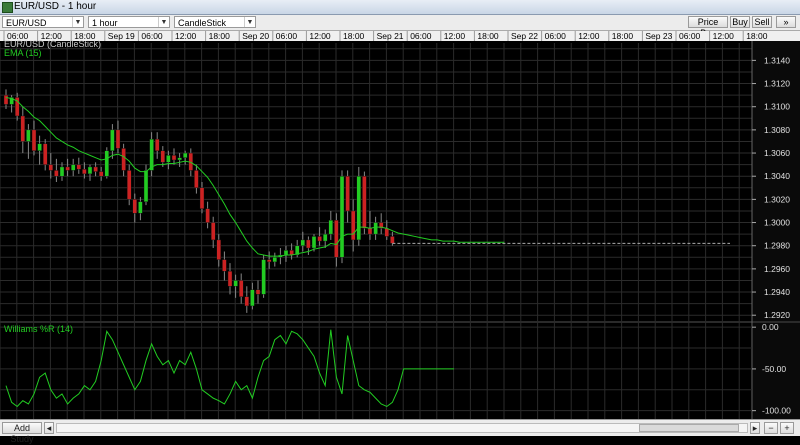  I want to click on scroll-left-button: ◂, so click(49, 428).